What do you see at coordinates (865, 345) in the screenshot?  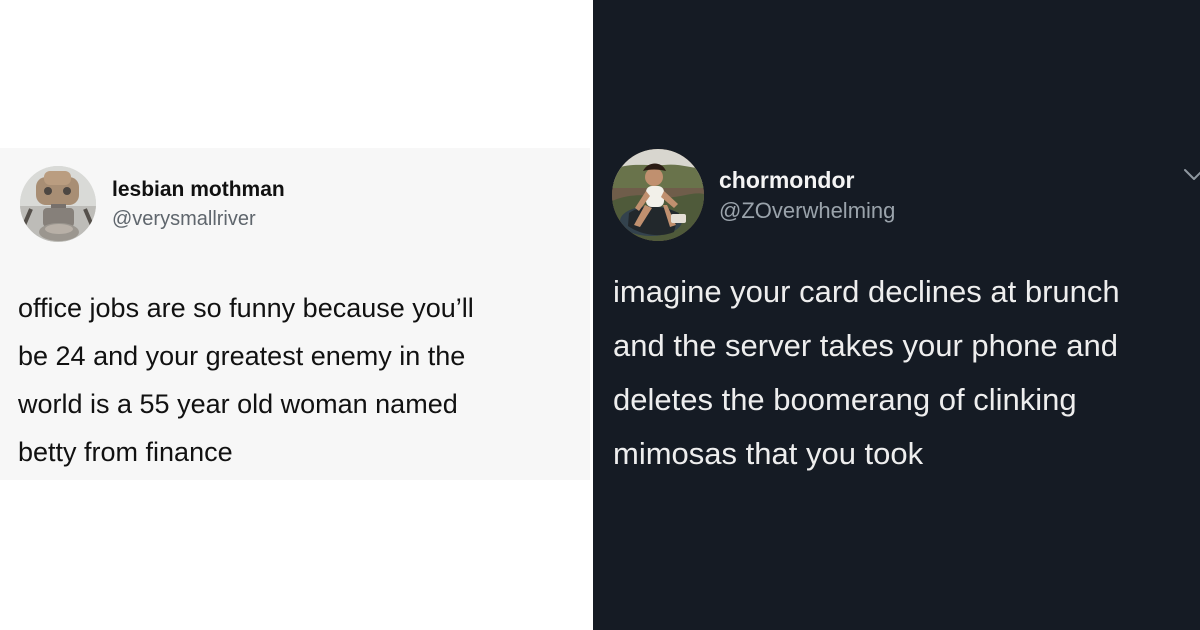 I see `right-tweet-line-2: and the server takes your phone and` at bounding box center [865, 345].